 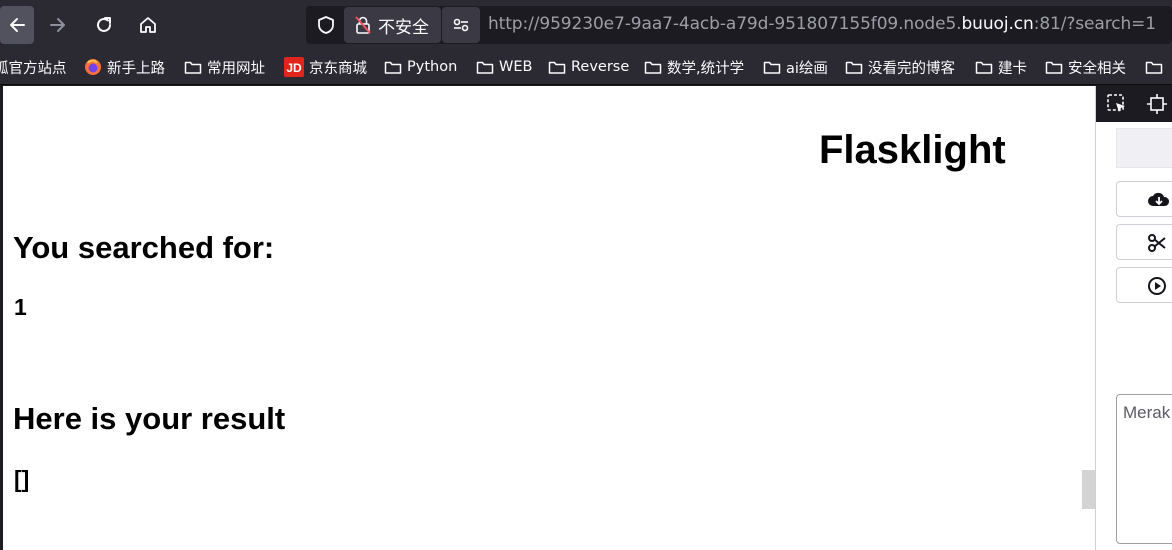 I want to click on reload-button, so click(x=104, y=25).